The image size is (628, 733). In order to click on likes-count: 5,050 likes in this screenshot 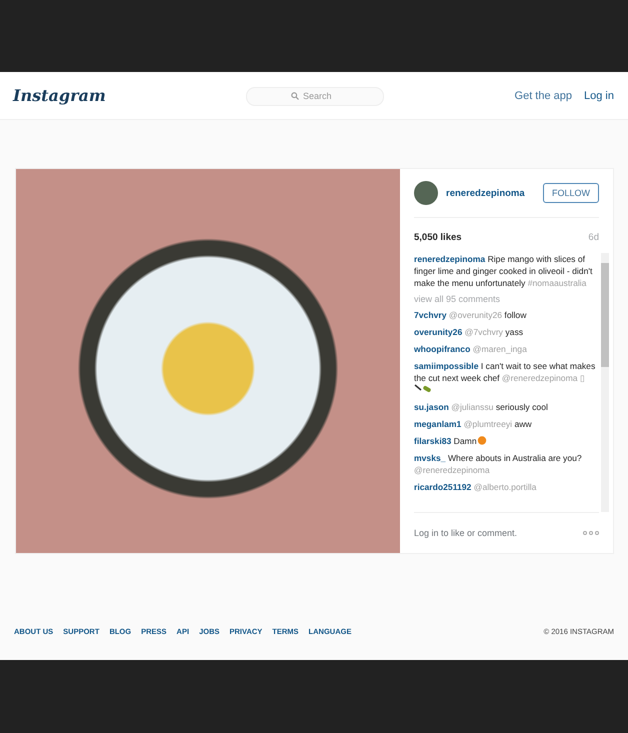, I will do `click(438, 237)`.